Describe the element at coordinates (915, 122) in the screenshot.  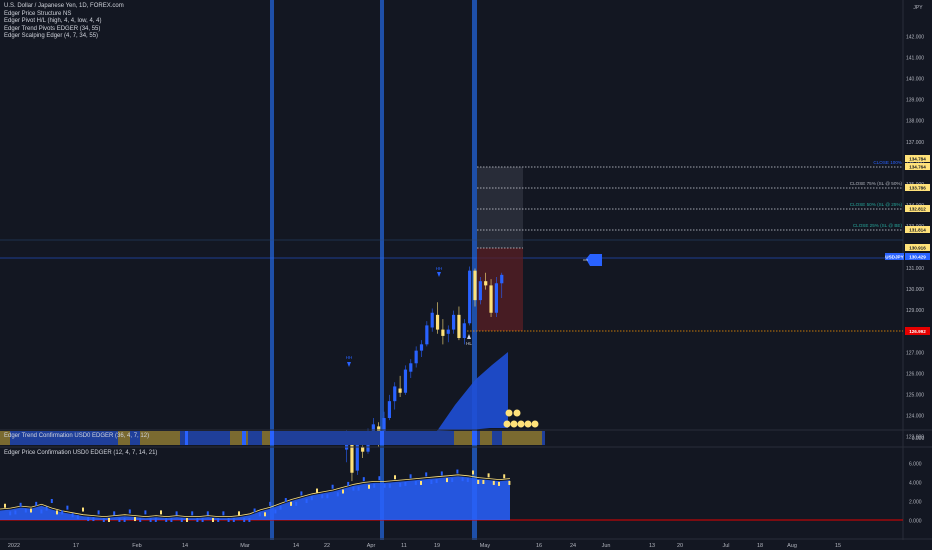
I see `price-axis-label: 138.000` at that location.